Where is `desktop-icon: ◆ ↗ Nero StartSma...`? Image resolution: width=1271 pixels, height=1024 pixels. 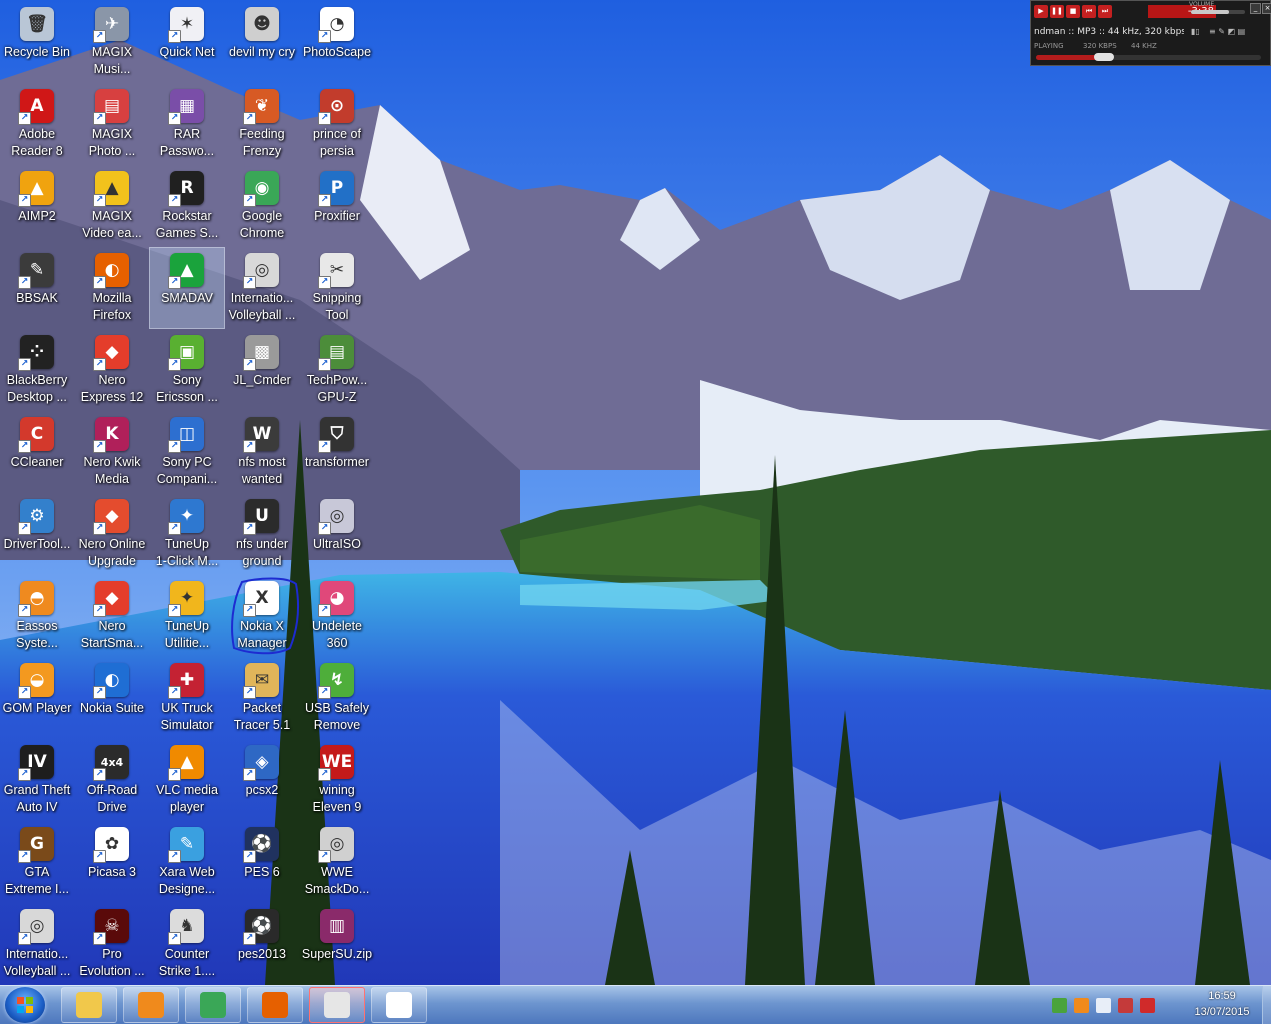
desktop-icon: ◆ ↗ Nero StartSma... is located at coordinates (112, 616).